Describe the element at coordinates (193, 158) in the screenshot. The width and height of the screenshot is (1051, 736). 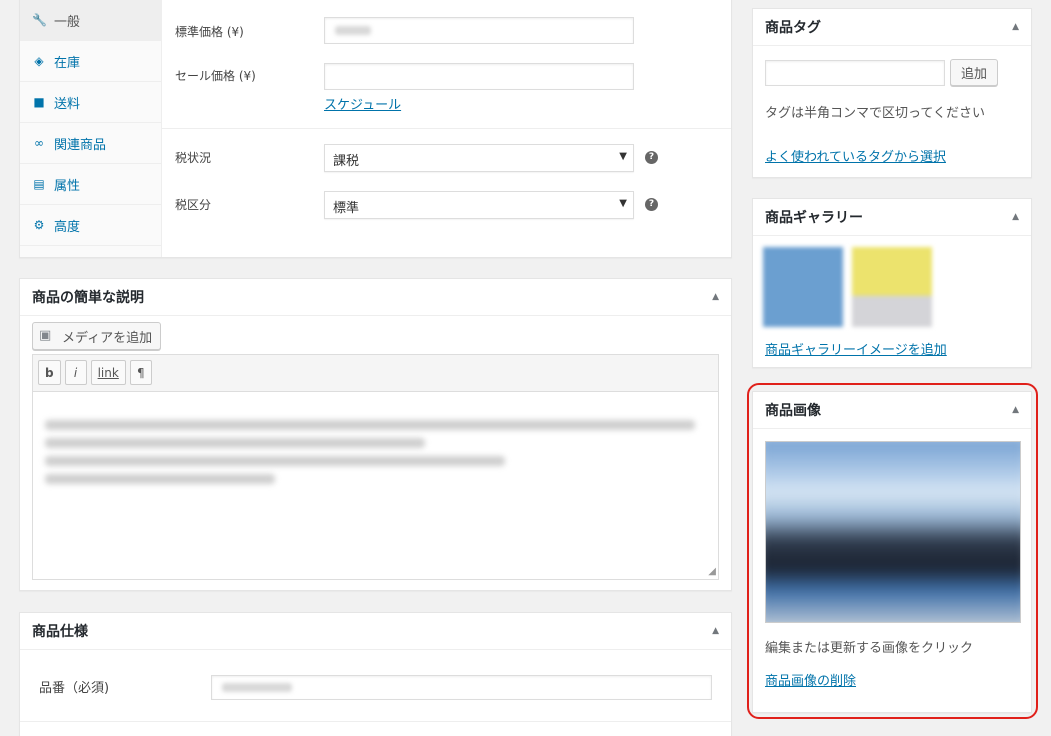
I see `tax-status-label: 税状況` at that location.